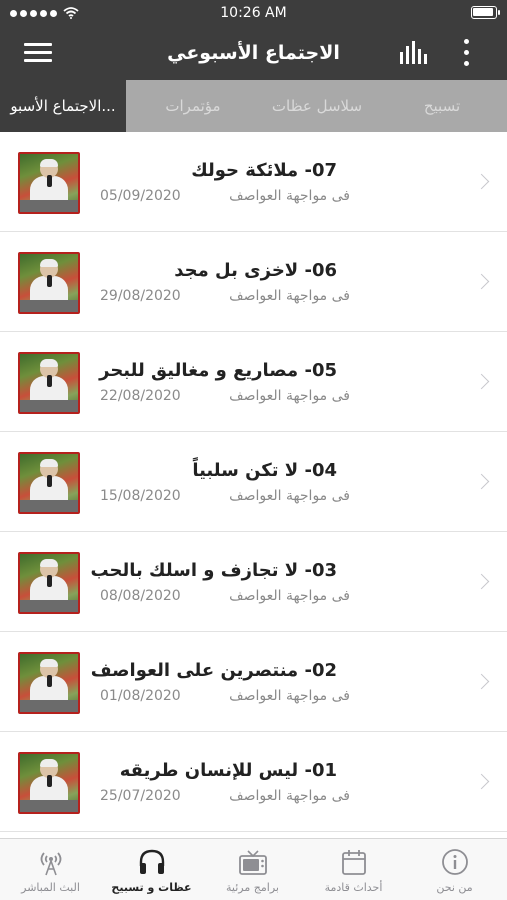 Image resolution: width=507 pixels, height=900 pixels. I want to click on episode-meta: 01/08/2020 فى مواجهة العواصف, so click(225, 696).